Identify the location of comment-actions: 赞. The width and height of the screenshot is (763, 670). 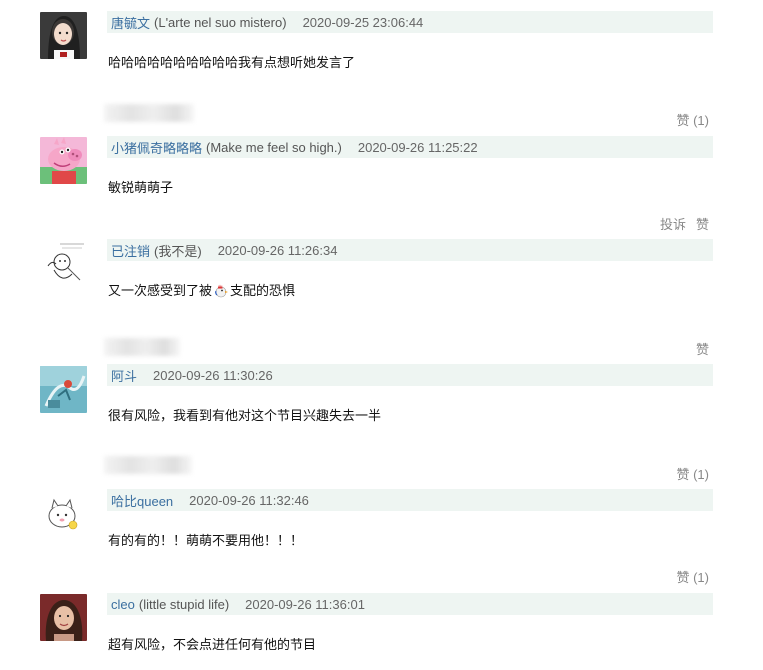
(702, 348).